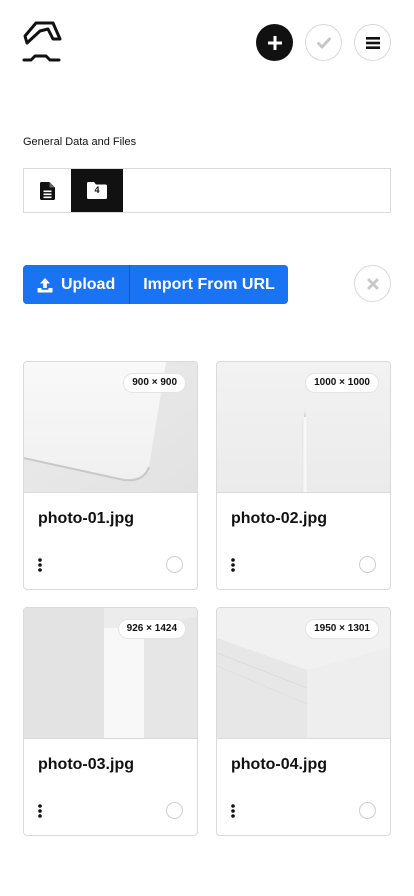  I want to click on dimensions-badge: 926 × 1424, so click(151, 629).